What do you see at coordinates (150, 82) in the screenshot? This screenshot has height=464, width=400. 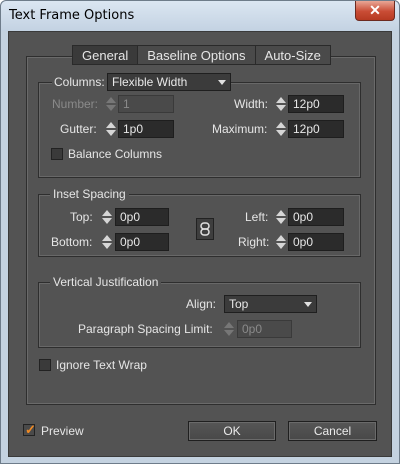 I see `columns-type-value: Flexible Width` at bounding box center [150, 82].